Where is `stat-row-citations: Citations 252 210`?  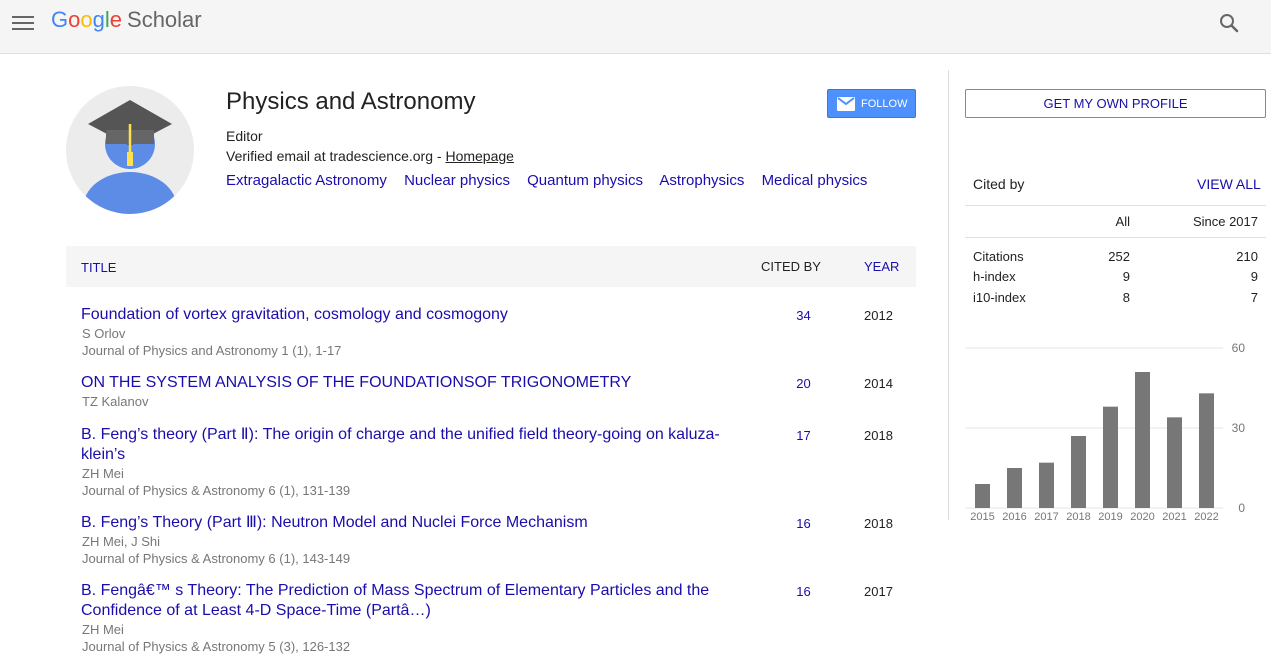
stat-row-citations: Citations 252 210 is located at coordinates (1118, 258).